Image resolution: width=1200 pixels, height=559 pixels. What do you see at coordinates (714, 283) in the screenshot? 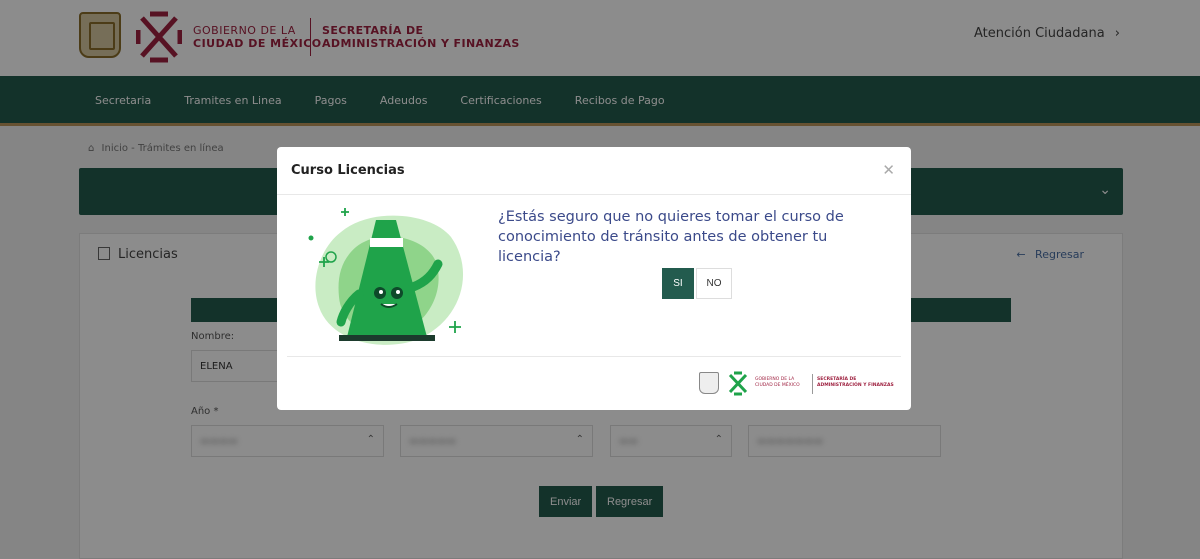
I see `no-button: NO` at bounding box center [714, 283].